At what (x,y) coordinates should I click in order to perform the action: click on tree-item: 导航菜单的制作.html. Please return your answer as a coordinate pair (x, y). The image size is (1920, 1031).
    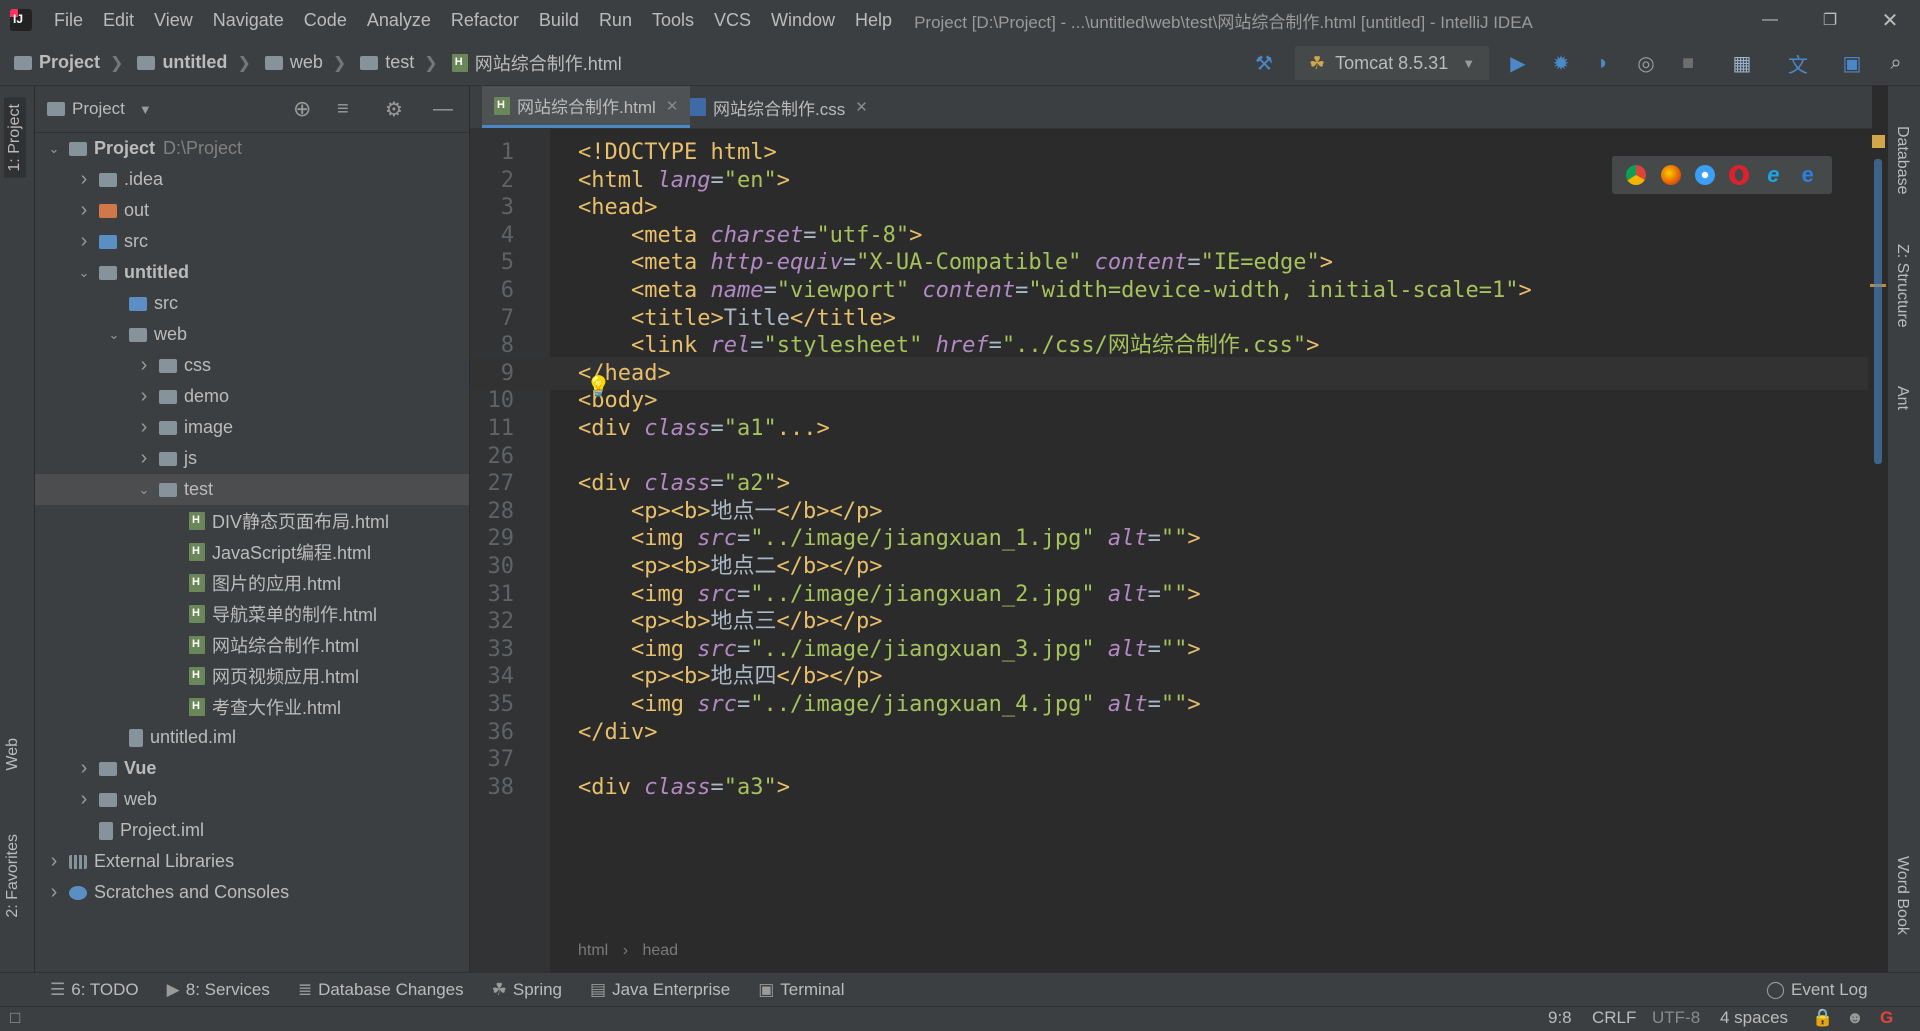
    Looking at the image, I should click on (252, 613).